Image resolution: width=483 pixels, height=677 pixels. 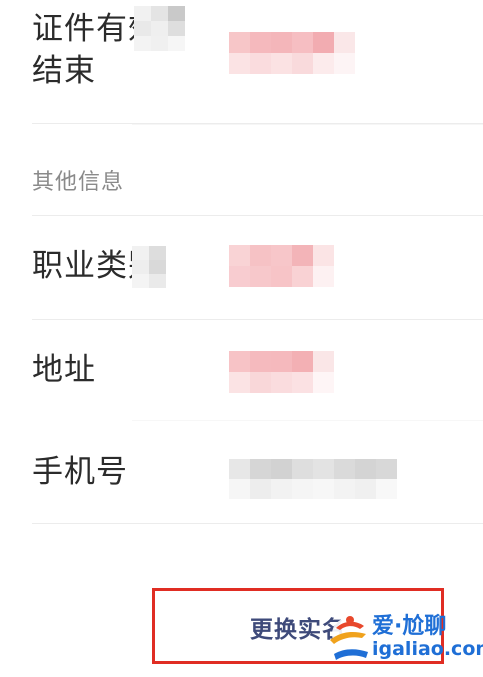 I want to click on cert-validity-label-2: 结束, so click(x=64, y=71).